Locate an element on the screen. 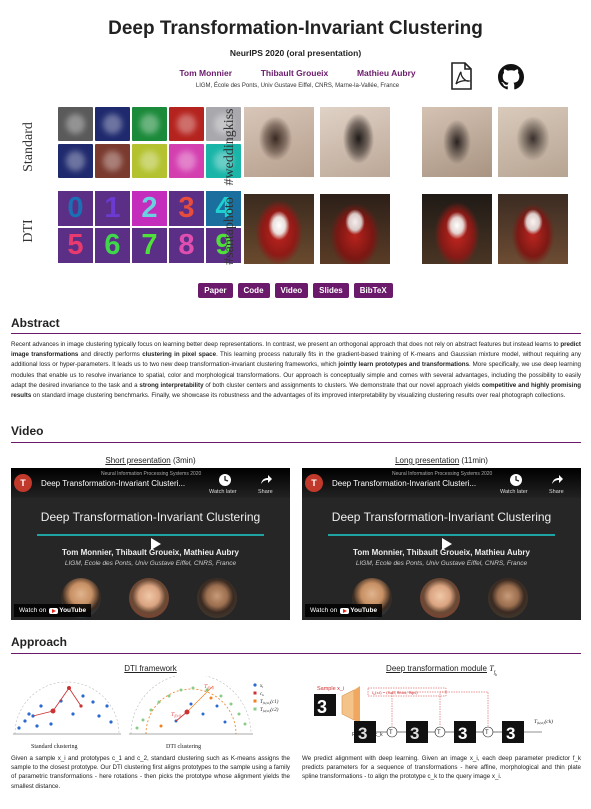 The image size is (591, 809). dti-prototype-tile: 6 is located at coordinates (112, 245).